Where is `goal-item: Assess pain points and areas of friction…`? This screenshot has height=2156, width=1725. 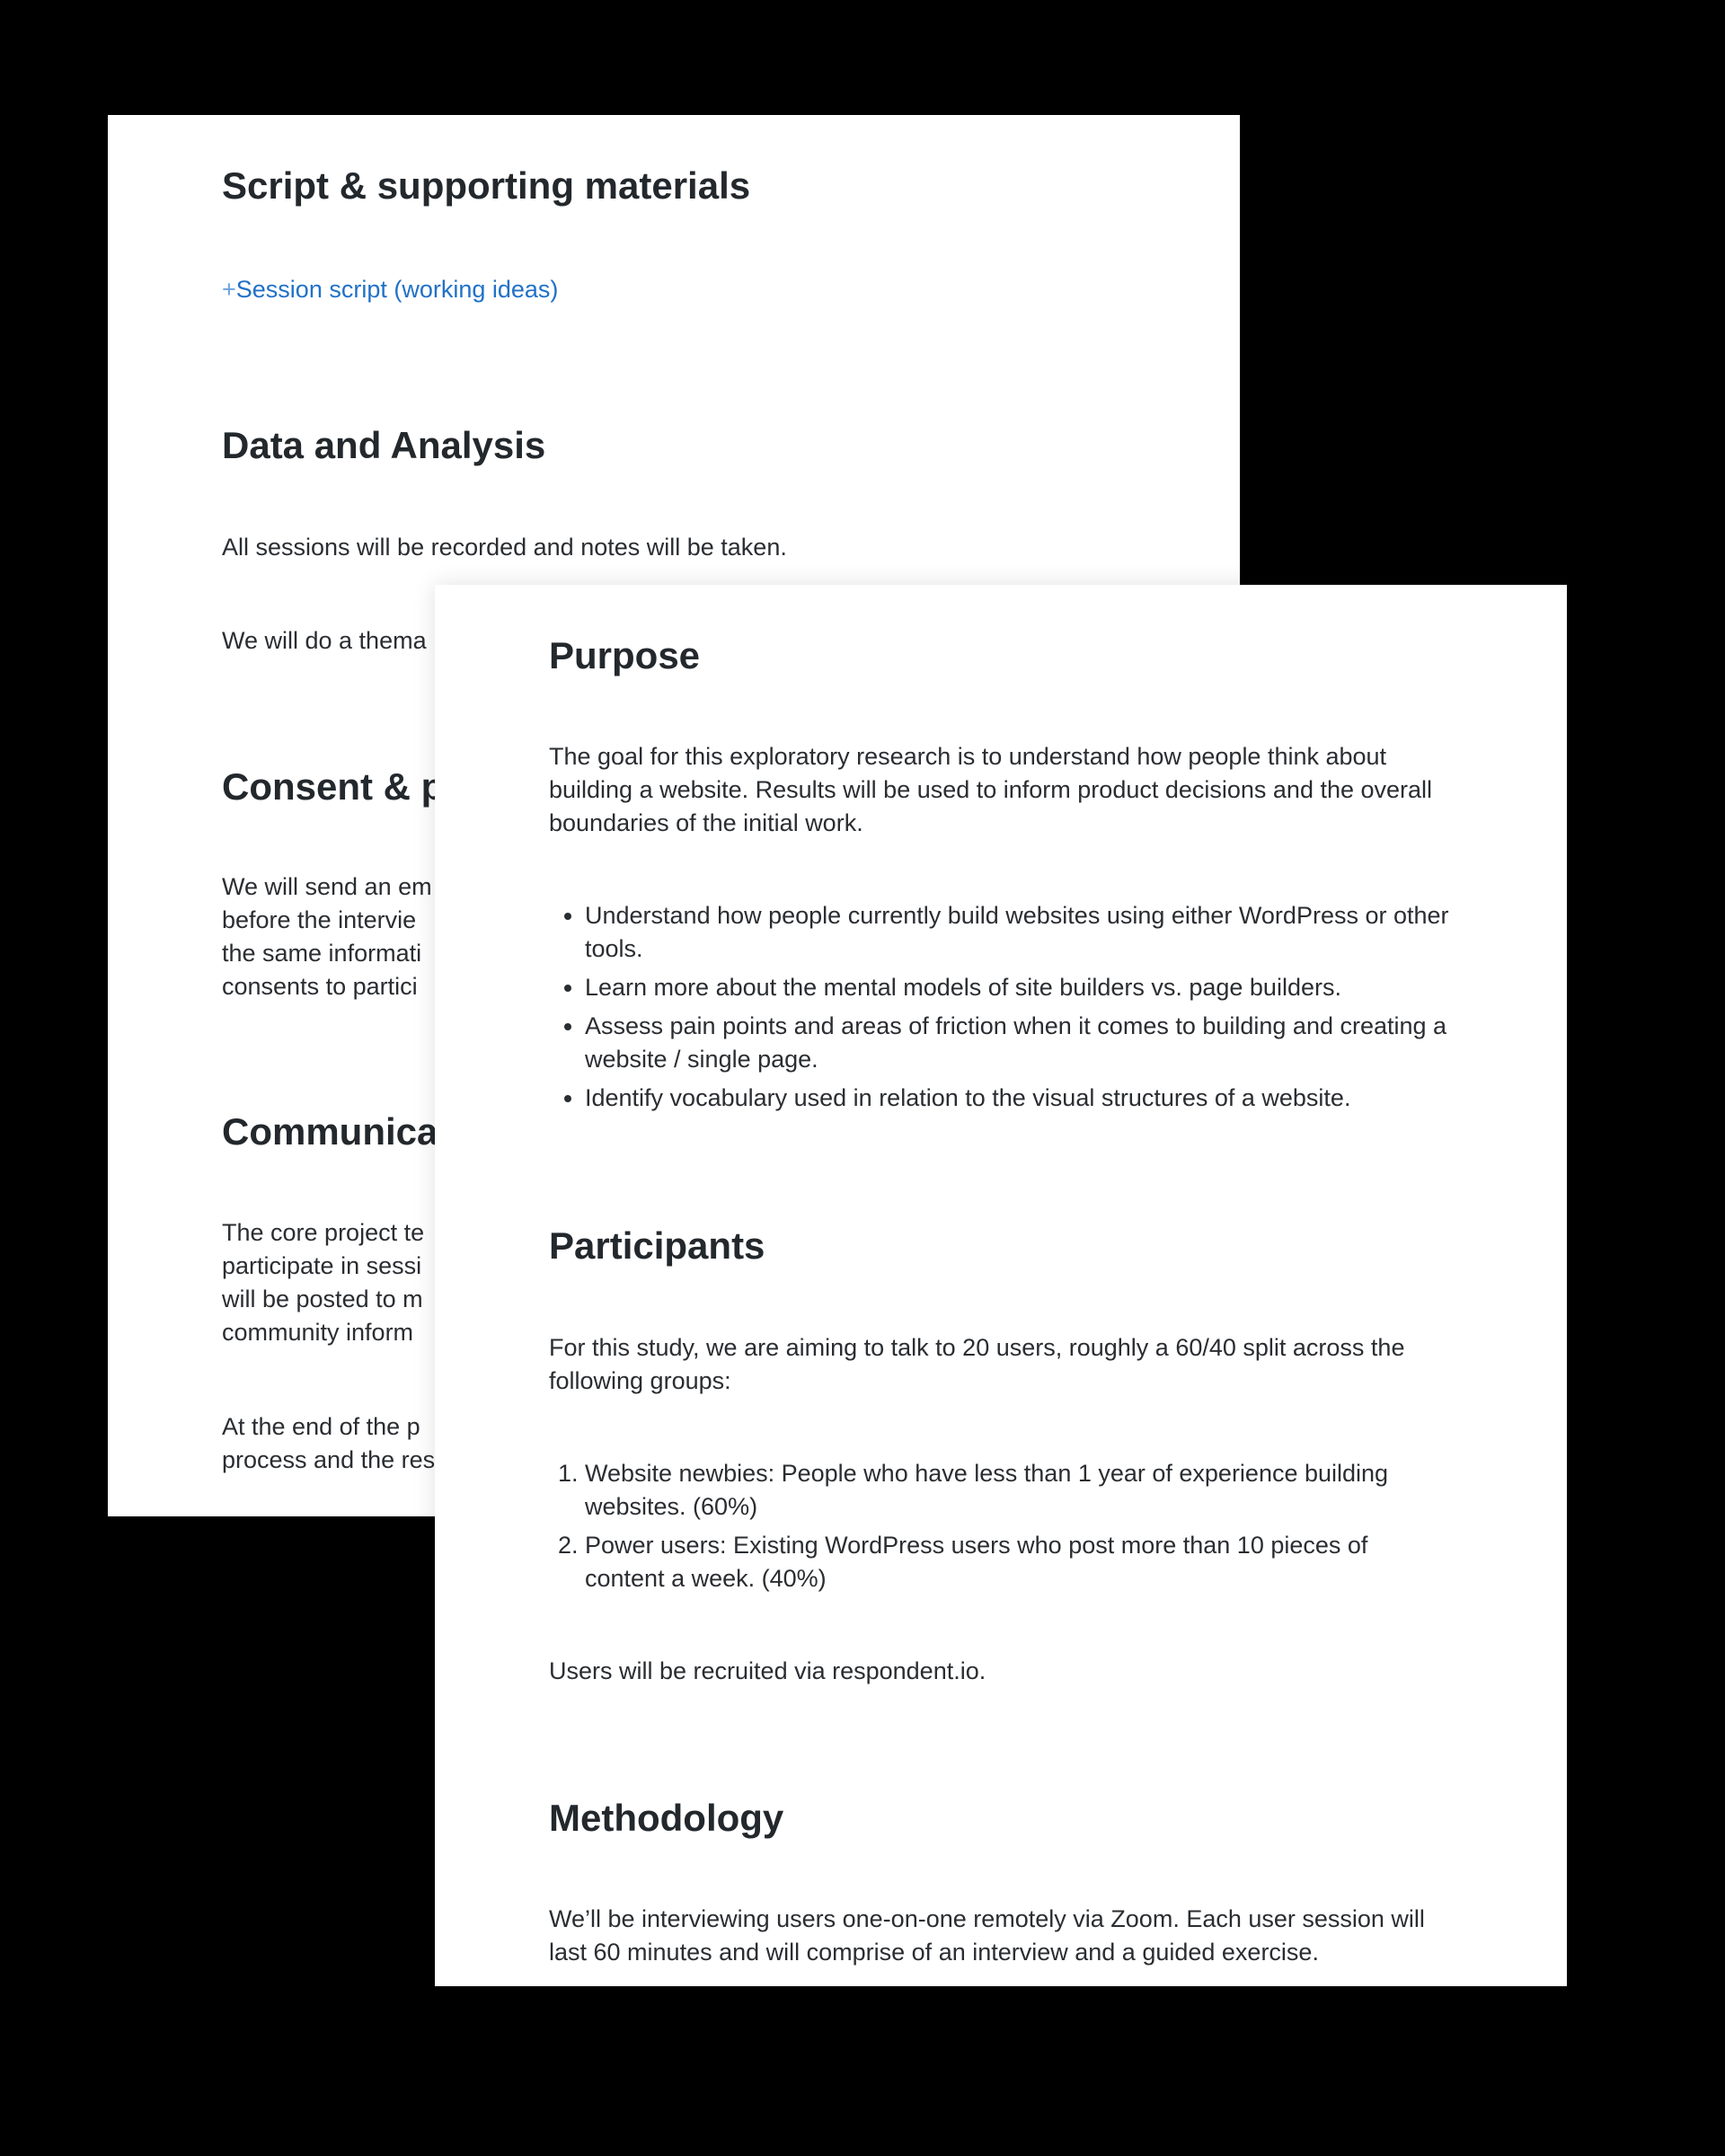
goal-item: Assess pain points and areas of friction… is located at coordinates (1019, 1043).